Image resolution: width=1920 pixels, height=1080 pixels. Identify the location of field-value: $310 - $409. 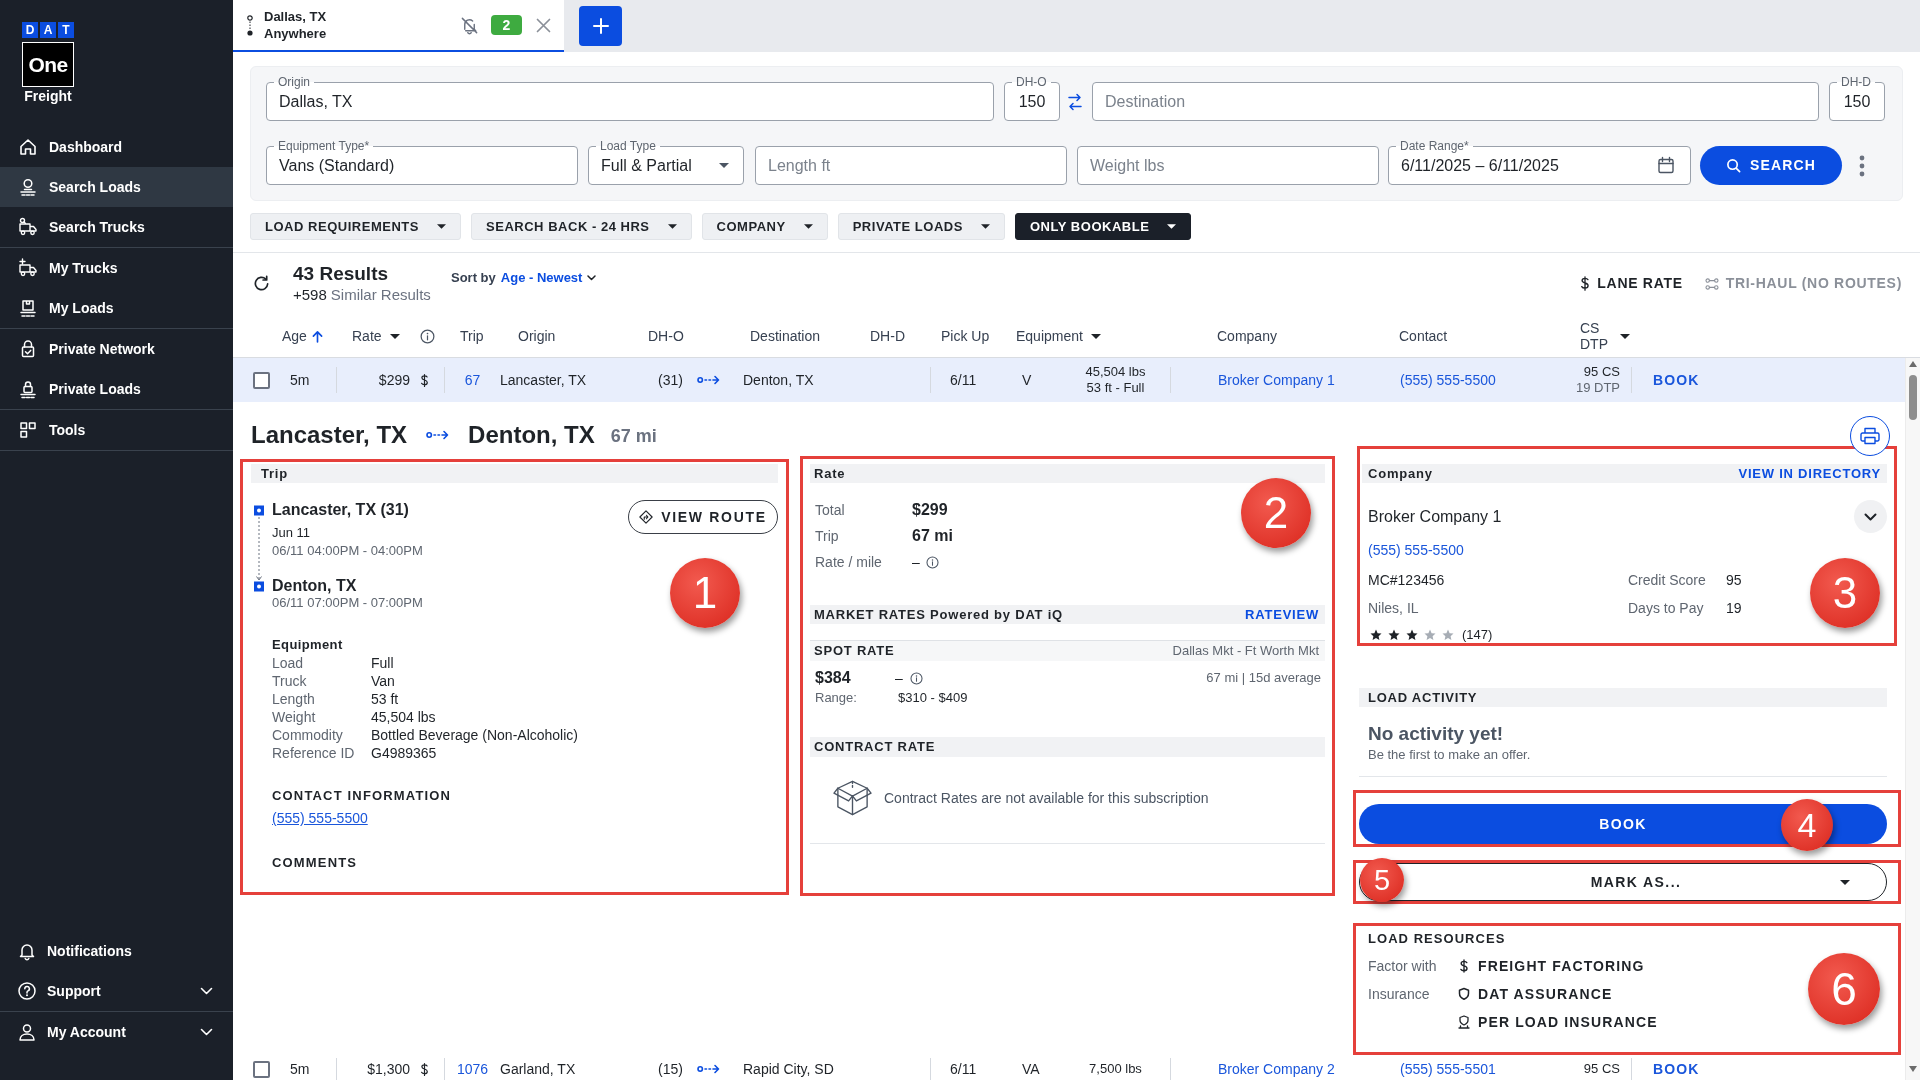
(933, 698).